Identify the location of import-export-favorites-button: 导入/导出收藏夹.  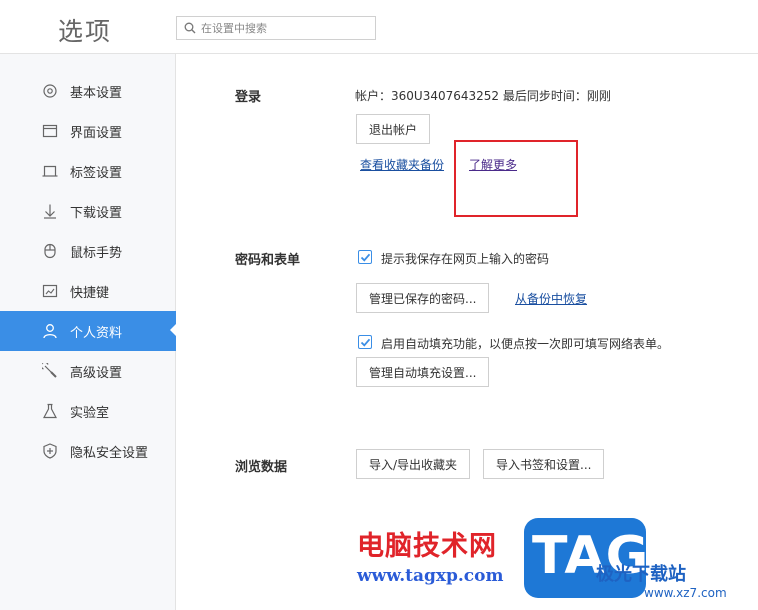
(413, 464).